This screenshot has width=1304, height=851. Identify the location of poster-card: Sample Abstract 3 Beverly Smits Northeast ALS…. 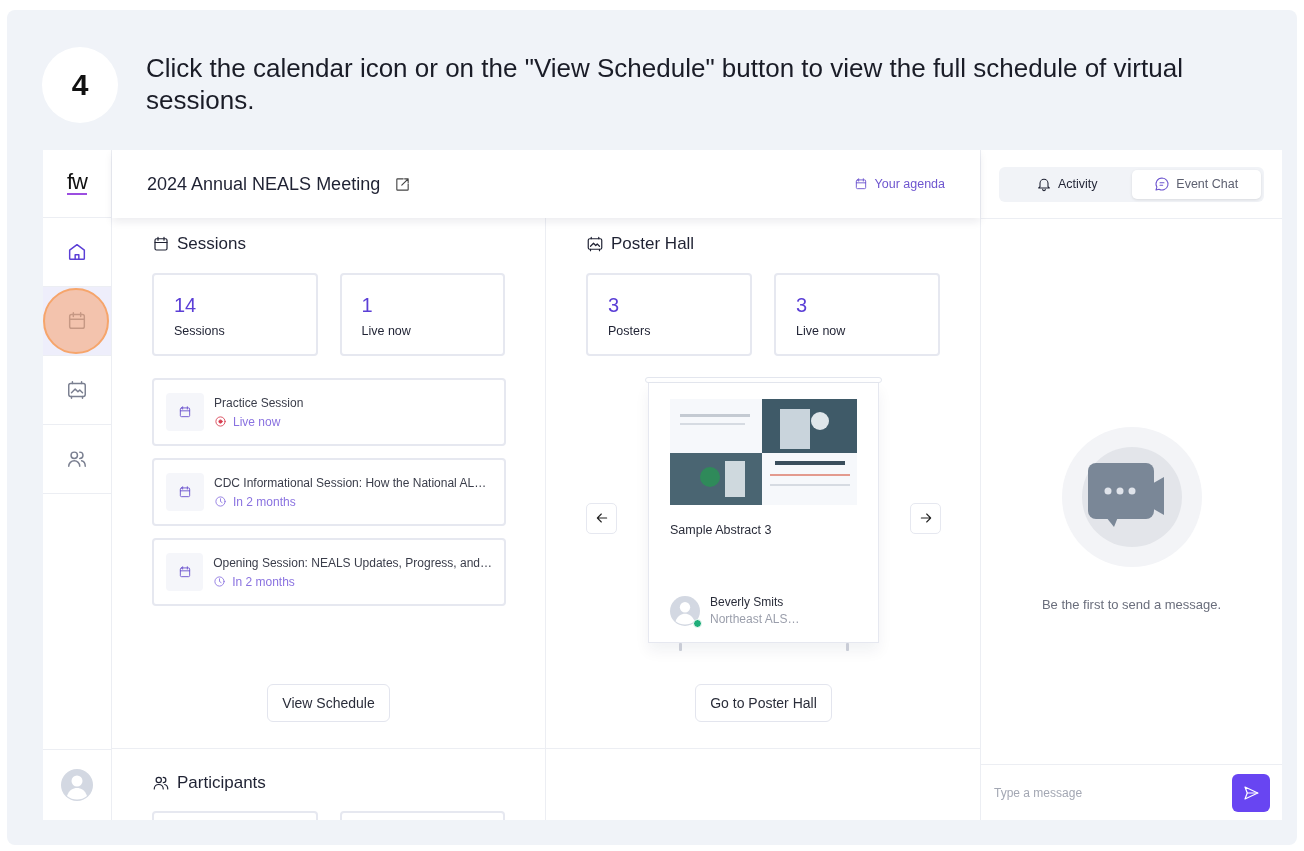
(763, 513).